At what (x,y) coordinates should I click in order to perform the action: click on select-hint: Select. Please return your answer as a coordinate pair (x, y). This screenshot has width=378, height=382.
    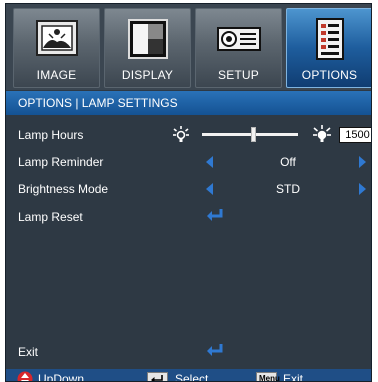
    Looking at the image, I should click on (192, 377).